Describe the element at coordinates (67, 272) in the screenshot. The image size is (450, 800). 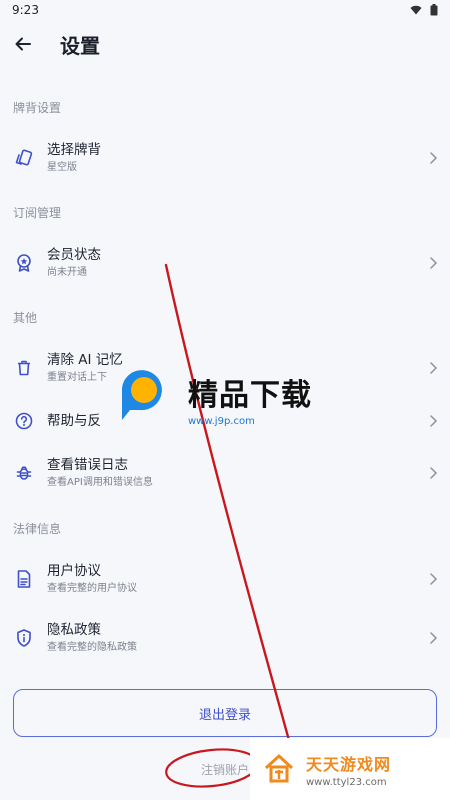
I see `row-subtitle: 尚未开通` at that location.